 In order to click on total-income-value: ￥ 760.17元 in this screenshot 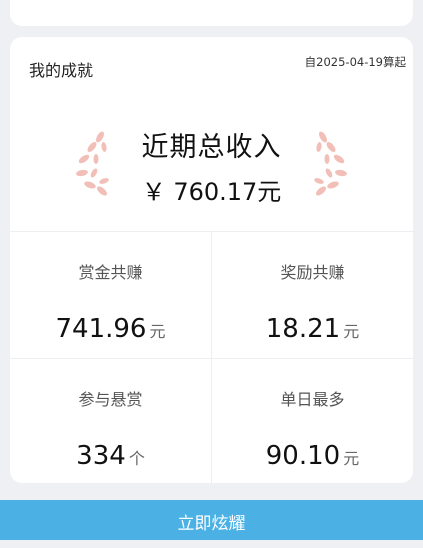, I will do `click(211, 192)`.